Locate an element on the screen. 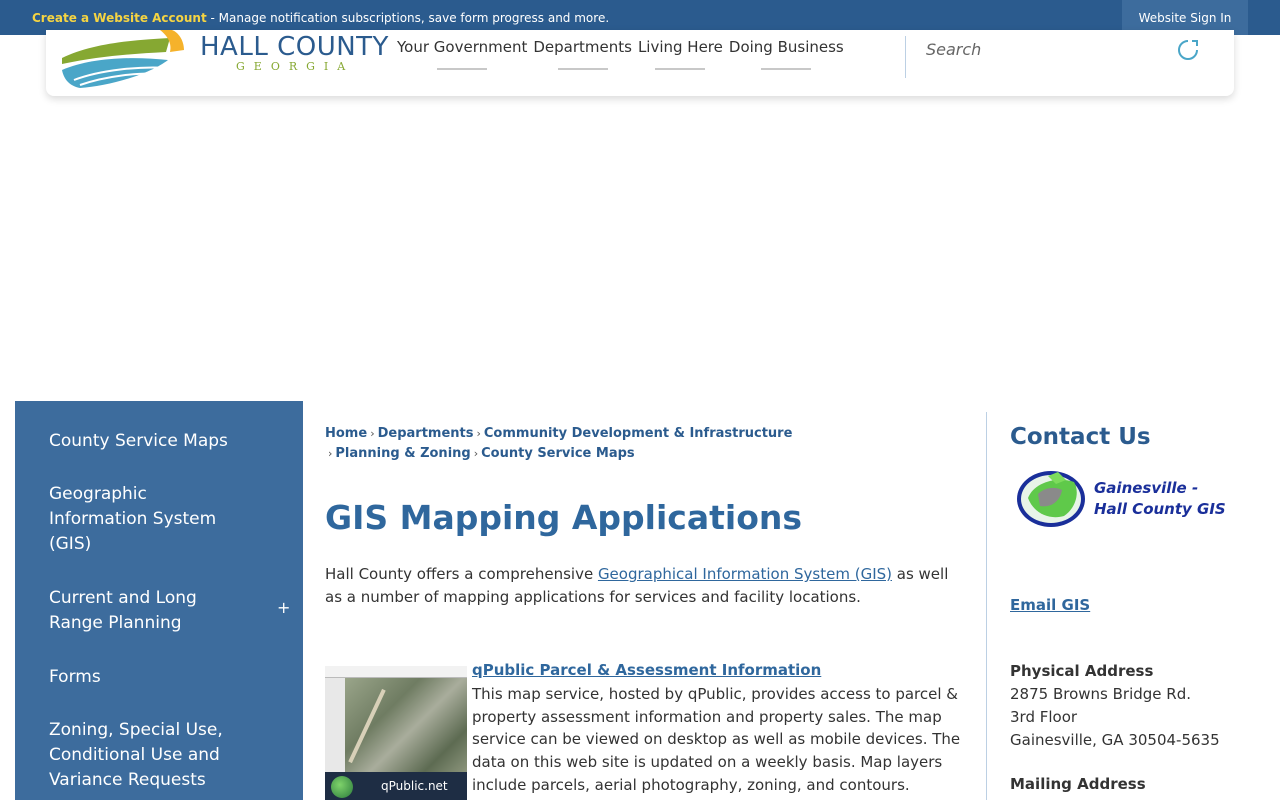  nav-doing-business: Doing Business is located at coordinates (786, 54).